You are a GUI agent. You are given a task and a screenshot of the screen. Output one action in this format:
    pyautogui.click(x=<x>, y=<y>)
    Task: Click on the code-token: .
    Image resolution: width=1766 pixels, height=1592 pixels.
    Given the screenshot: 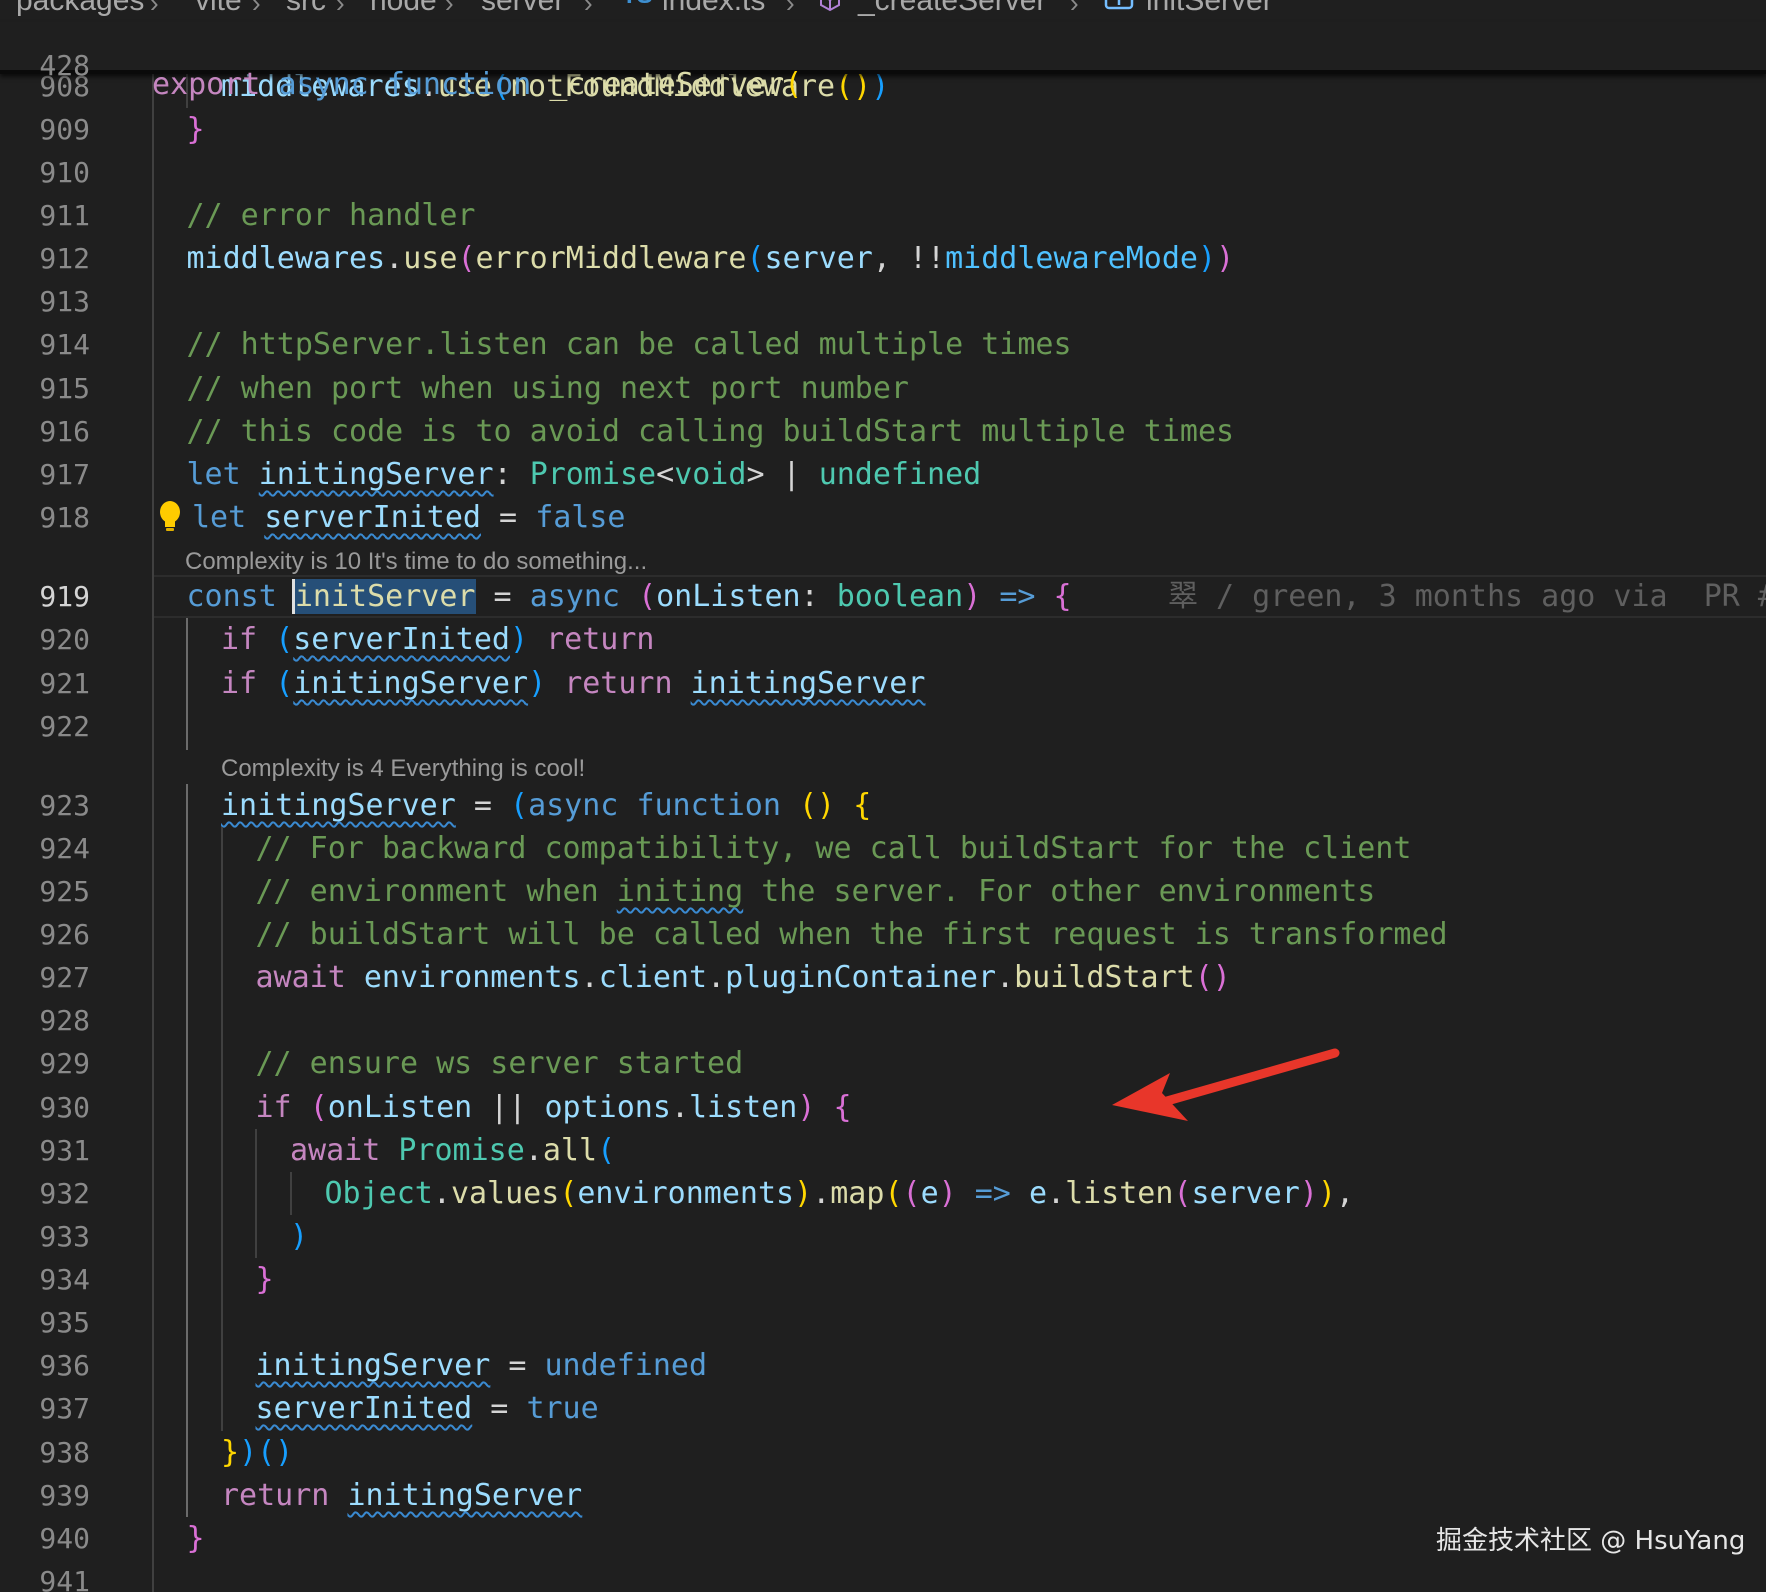 What is the action you would take?
    pyautogui.click(x=716, y=977)
    